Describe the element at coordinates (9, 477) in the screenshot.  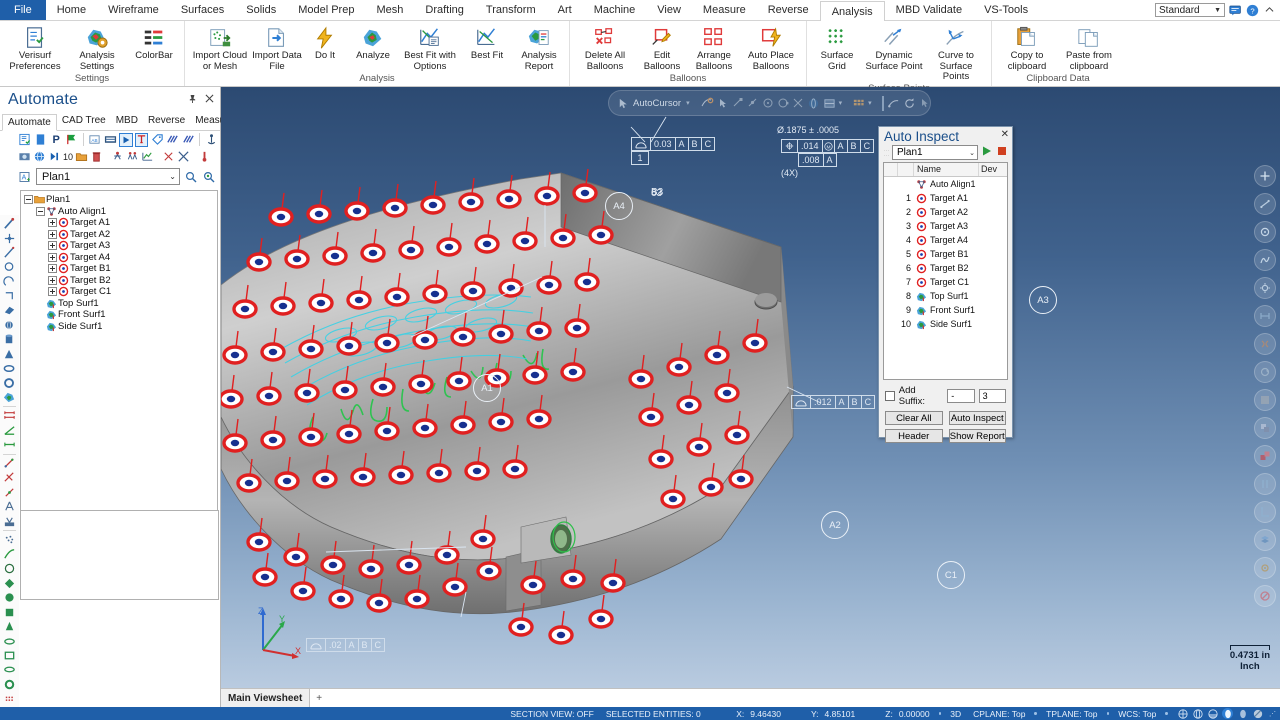
I see `align2-icon` at that location.